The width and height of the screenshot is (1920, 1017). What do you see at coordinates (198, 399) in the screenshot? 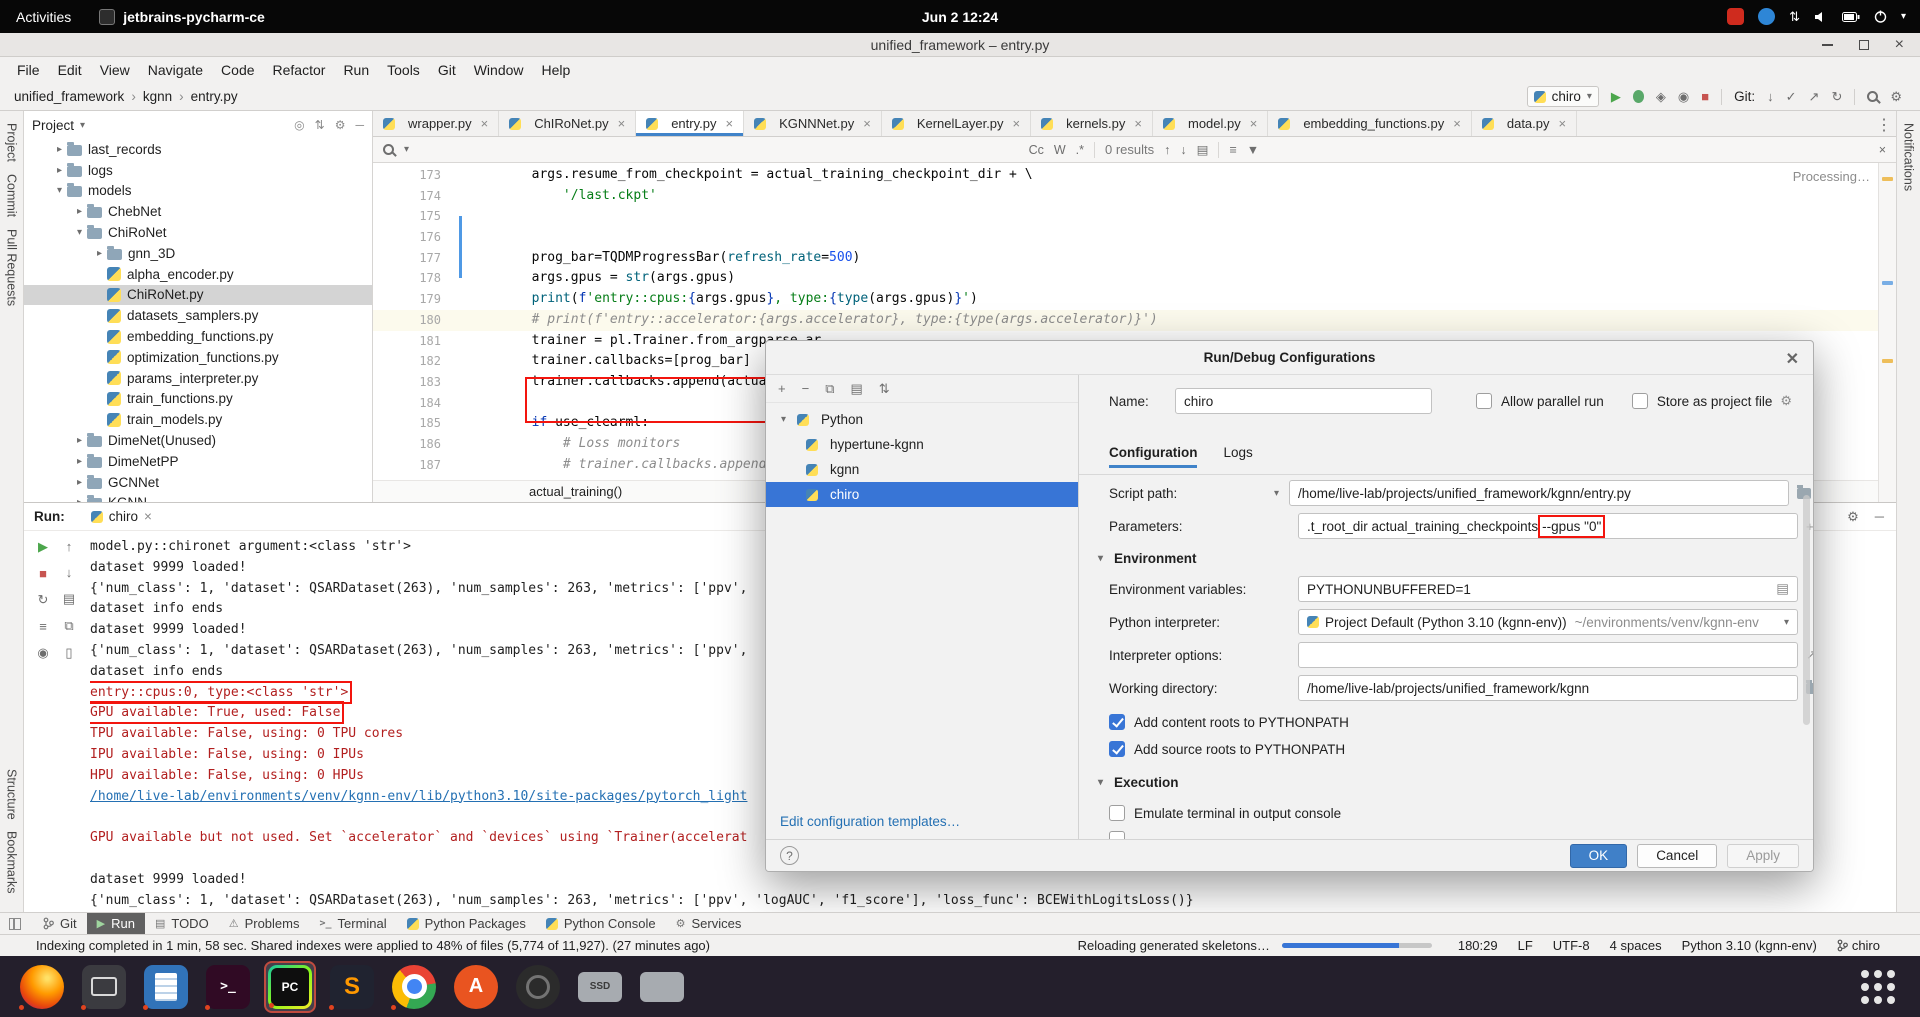
I see `tree-item: train_functions.py` at bounding box center [198, 399].